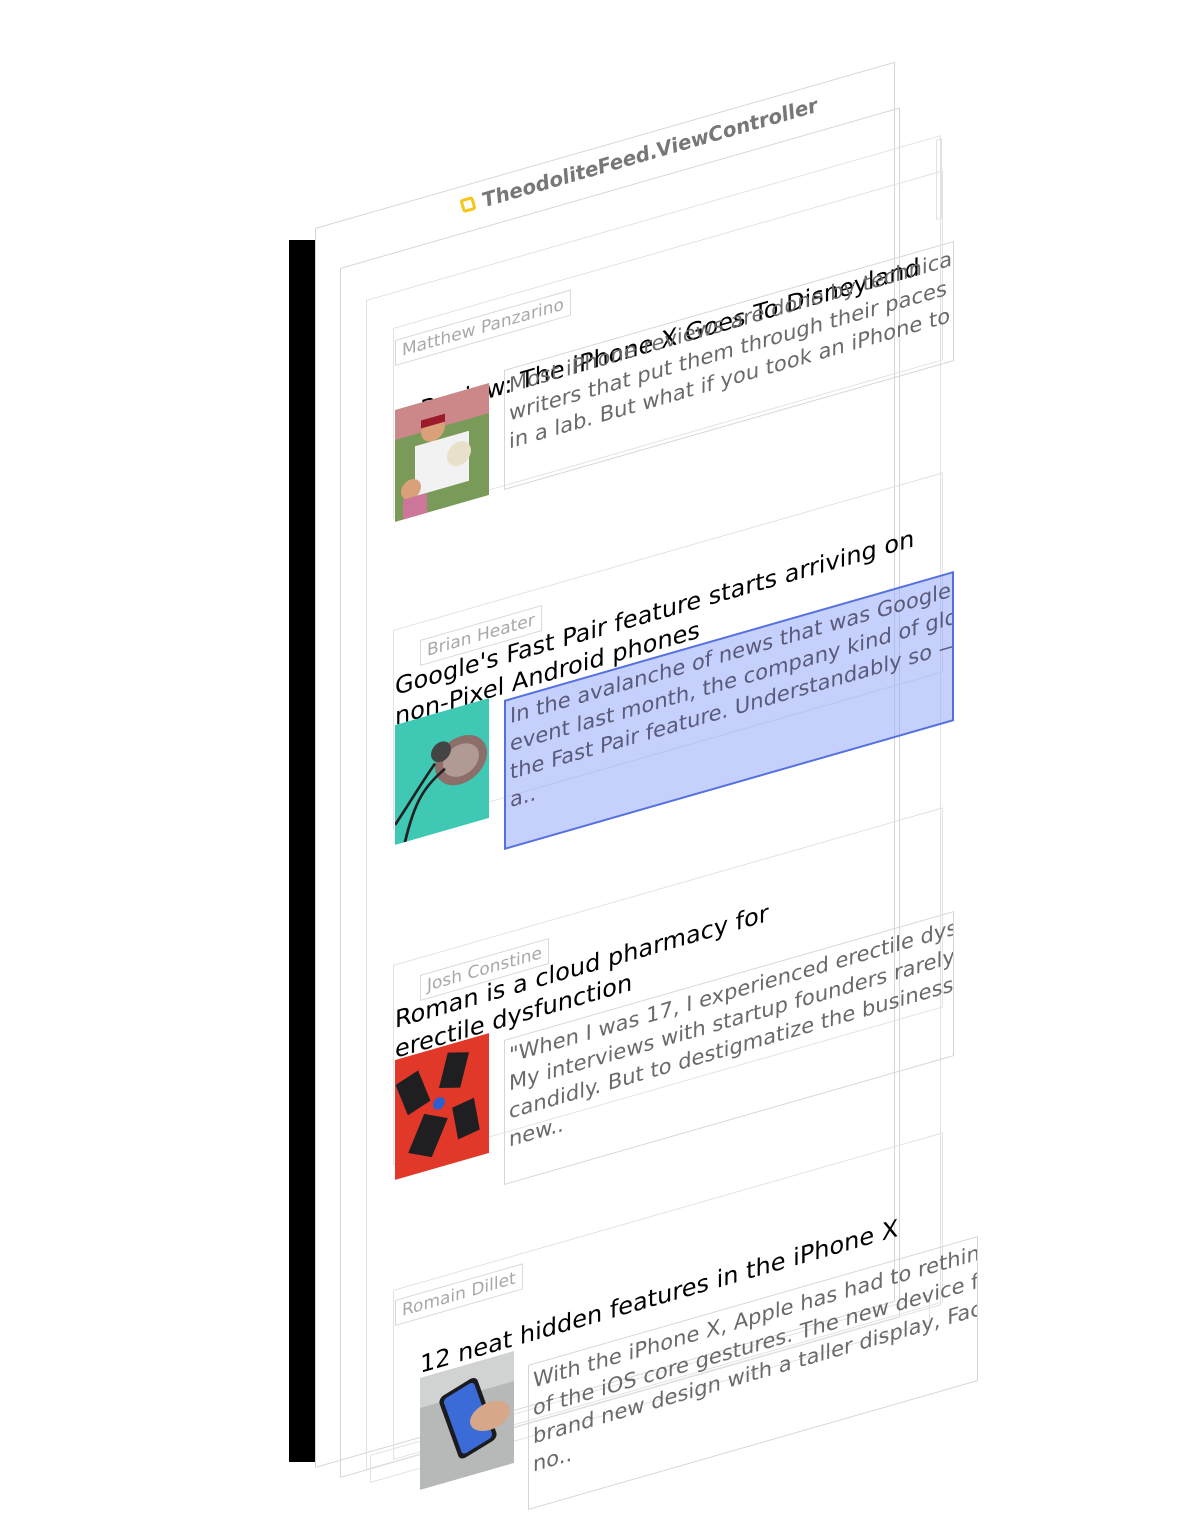 This screenshot has width=1200, height=1514. What do you see at coordinates (302, 851) in the screenshot?
I see `window-edge` at bounding box center [302, 851].